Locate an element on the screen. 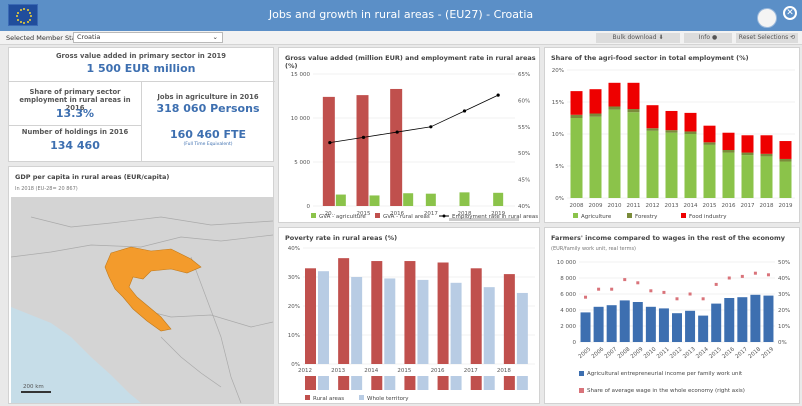 The width and height of the screenshot is (802, 406). member-state-select: Croatia ⌄ is located at coordinates (148, 37).